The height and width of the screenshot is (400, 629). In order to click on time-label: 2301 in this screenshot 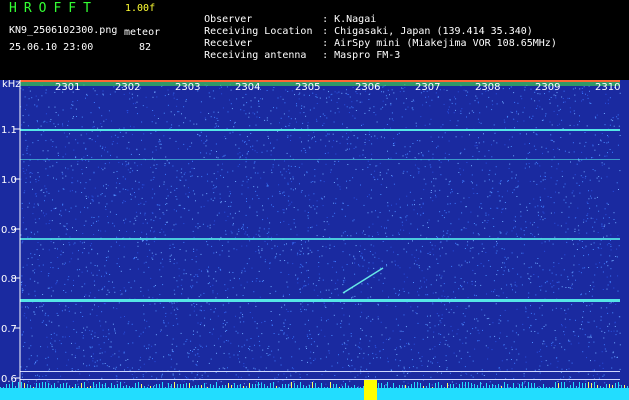, I will do `click(67, 87)`.